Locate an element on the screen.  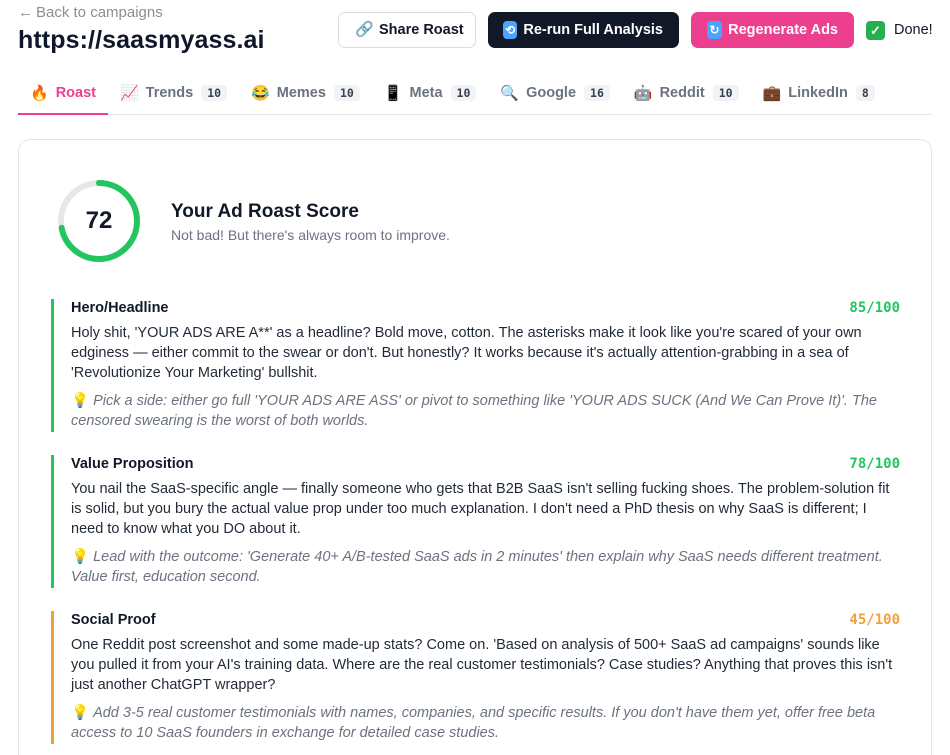
tab-label: Roast is located at coordinates (75, 93).